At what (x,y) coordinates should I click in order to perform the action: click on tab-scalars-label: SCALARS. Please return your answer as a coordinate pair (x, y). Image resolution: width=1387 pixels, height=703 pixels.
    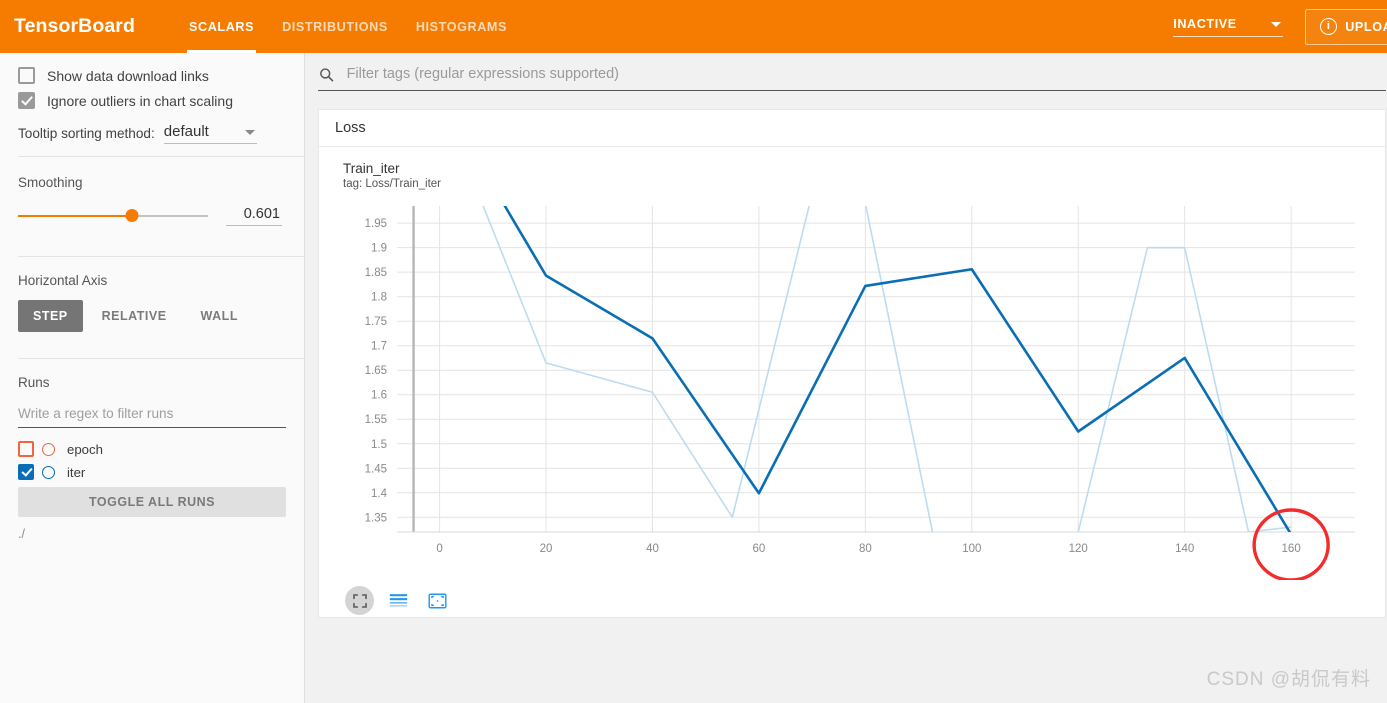
    Looking at the image, I should click on (222, 26).